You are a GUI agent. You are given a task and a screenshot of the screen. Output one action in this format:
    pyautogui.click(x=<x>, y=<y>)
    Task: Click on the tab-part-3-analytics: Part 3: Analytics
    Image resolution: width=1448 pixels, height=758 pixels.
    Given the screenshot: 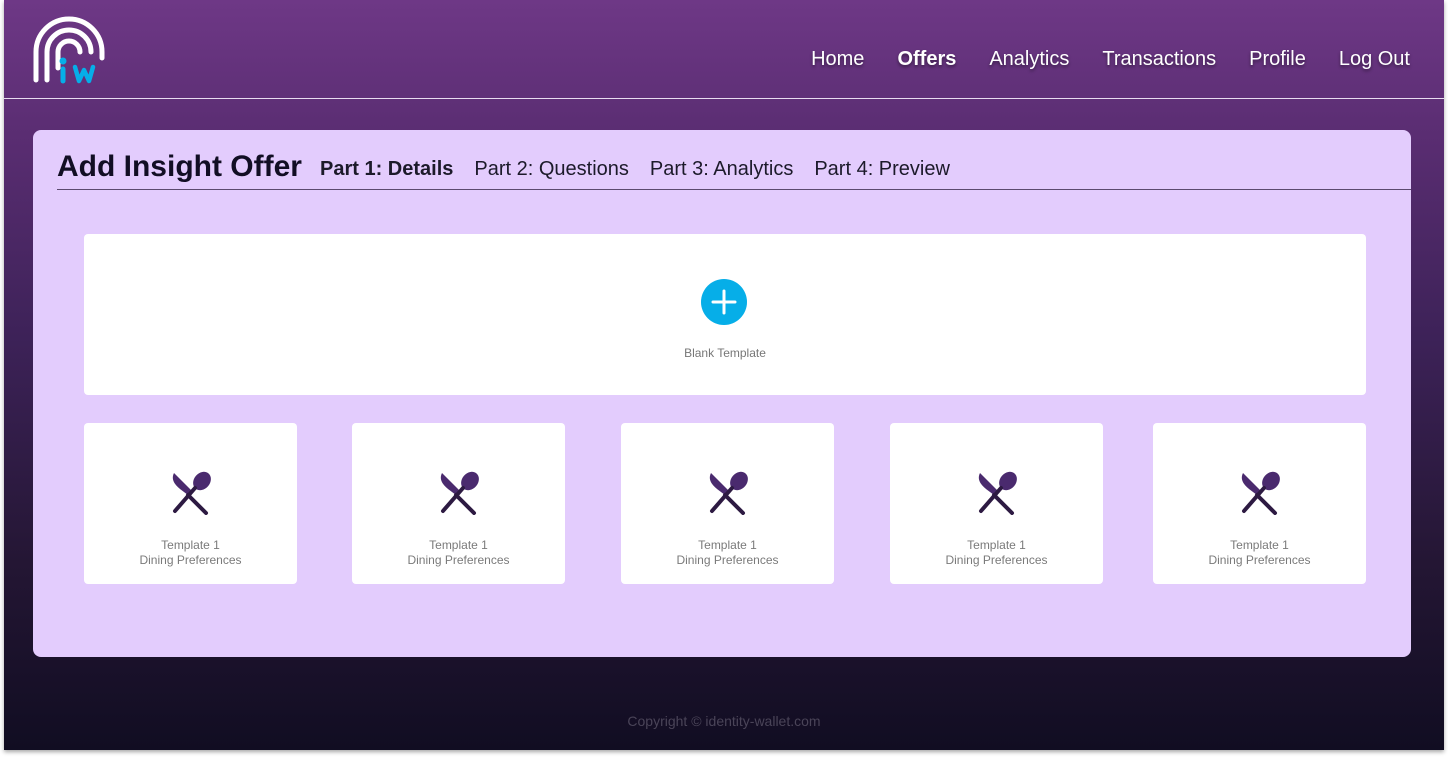 What is the action you would take?
    pyautogui.click(x=721, y=169)
    